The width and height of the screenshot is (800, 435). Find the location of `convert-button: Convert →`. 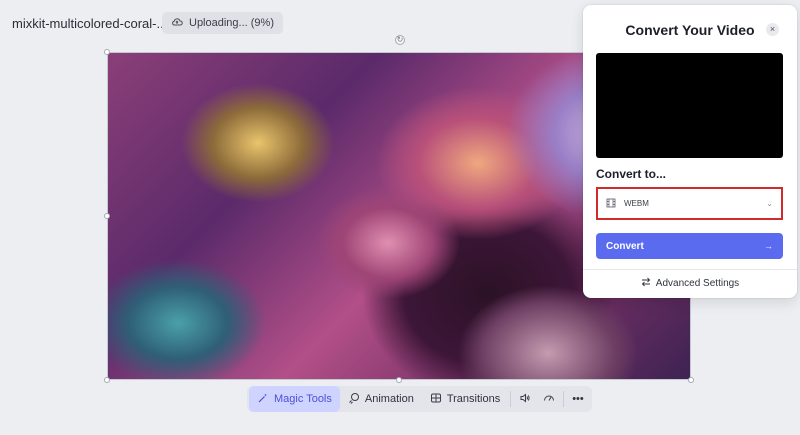

convert-button: Convert → is located at coordinates (689, 246).